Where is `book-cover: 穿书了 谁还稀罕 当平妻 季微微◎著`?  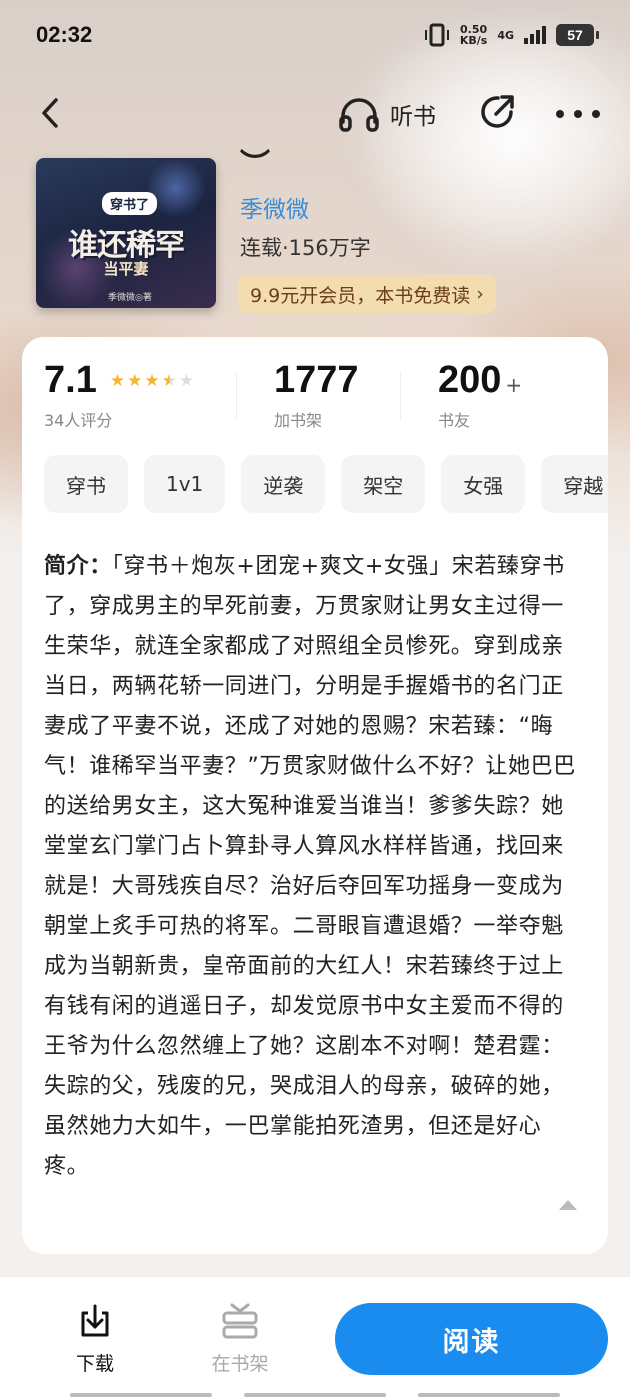 book-cover: 穿书了 谁还稀罕 当平妻 季微微◎著 is located at coordinates (126, 233).